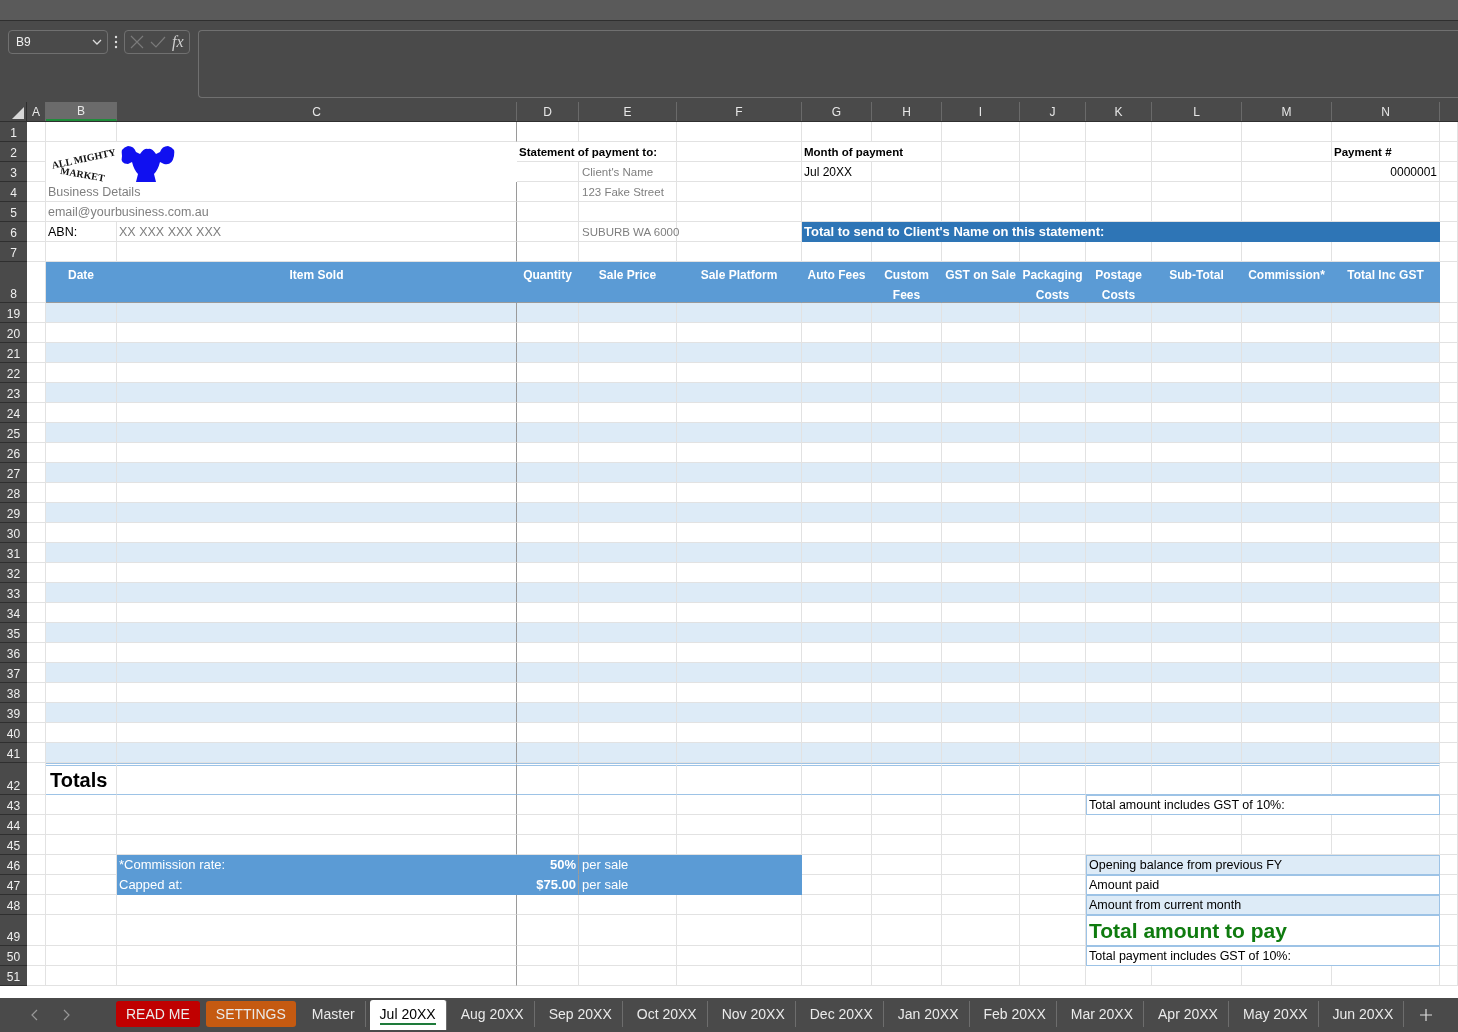 The height and width of the screenshot is (1032, 1458). I want to click on row-number: 36, so click(13, 653).